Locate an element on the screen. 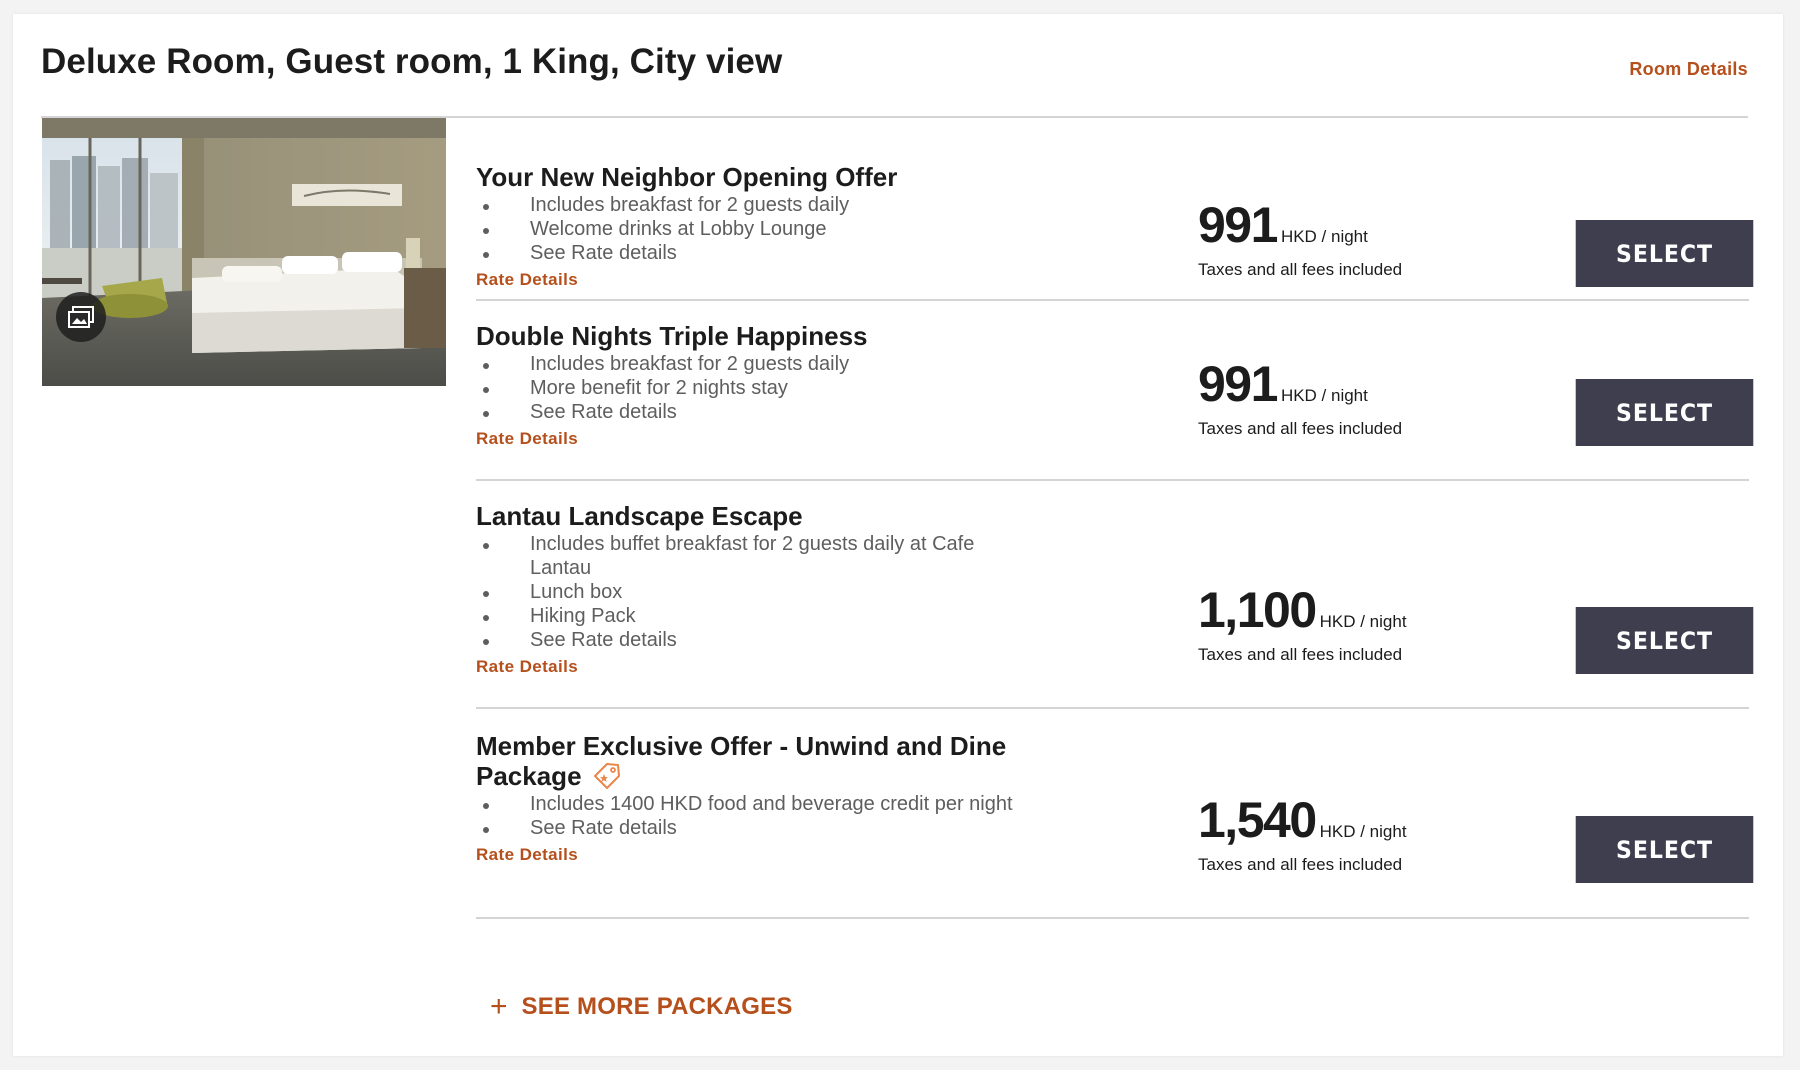  perk-item: More benefit for 2 nights stay is located at coordinates (756, 388).